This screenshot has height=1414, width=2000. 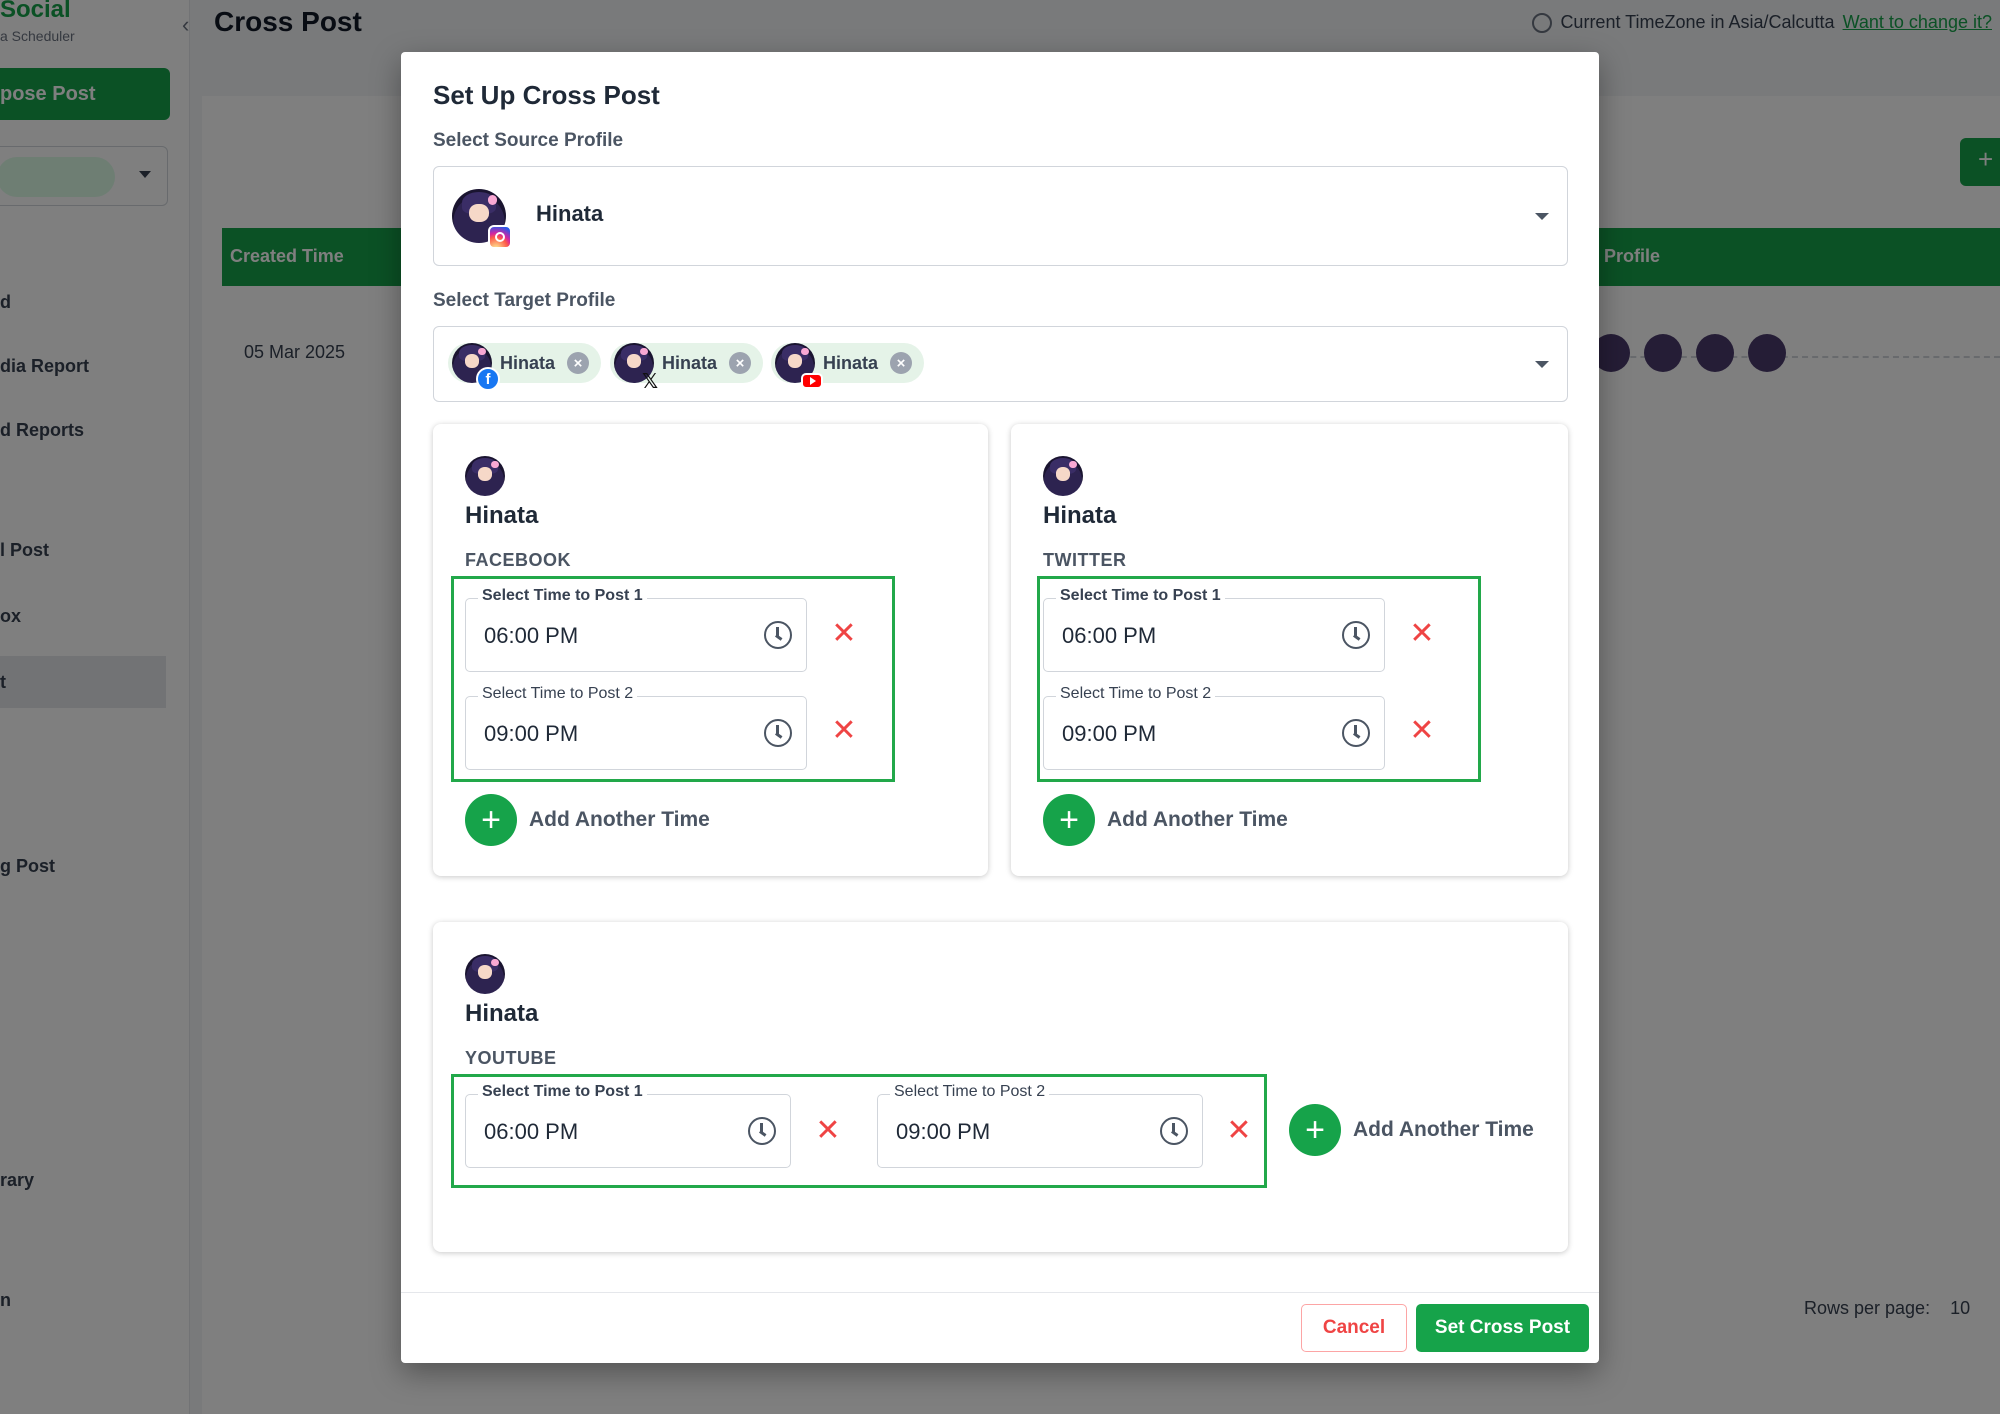 I want to click on youtube-icon, so click(x=812, y=381).